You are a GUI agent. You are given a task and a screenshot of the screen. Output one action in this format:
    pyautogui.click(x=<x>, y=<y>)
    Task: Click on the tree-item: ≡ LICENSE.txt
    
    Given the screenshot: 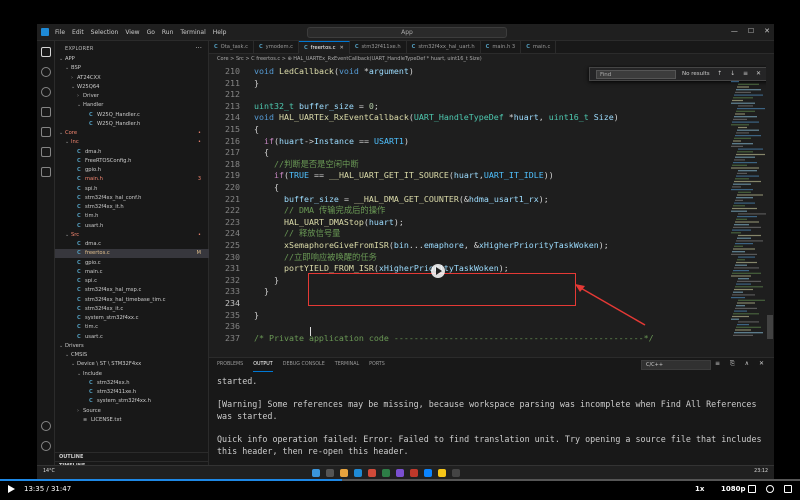 What is the action you would take?
    pyautogui.click(x=132, y=420)
    